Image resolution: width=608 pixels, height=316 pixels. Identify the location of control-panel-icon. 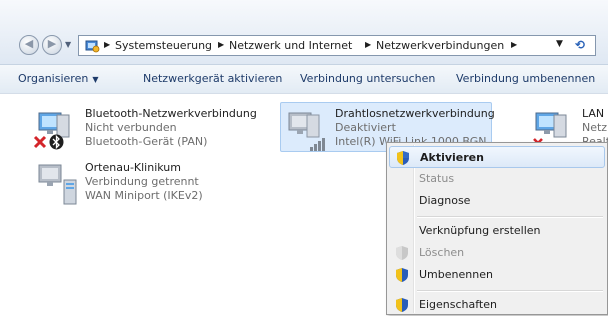
(92, 46).